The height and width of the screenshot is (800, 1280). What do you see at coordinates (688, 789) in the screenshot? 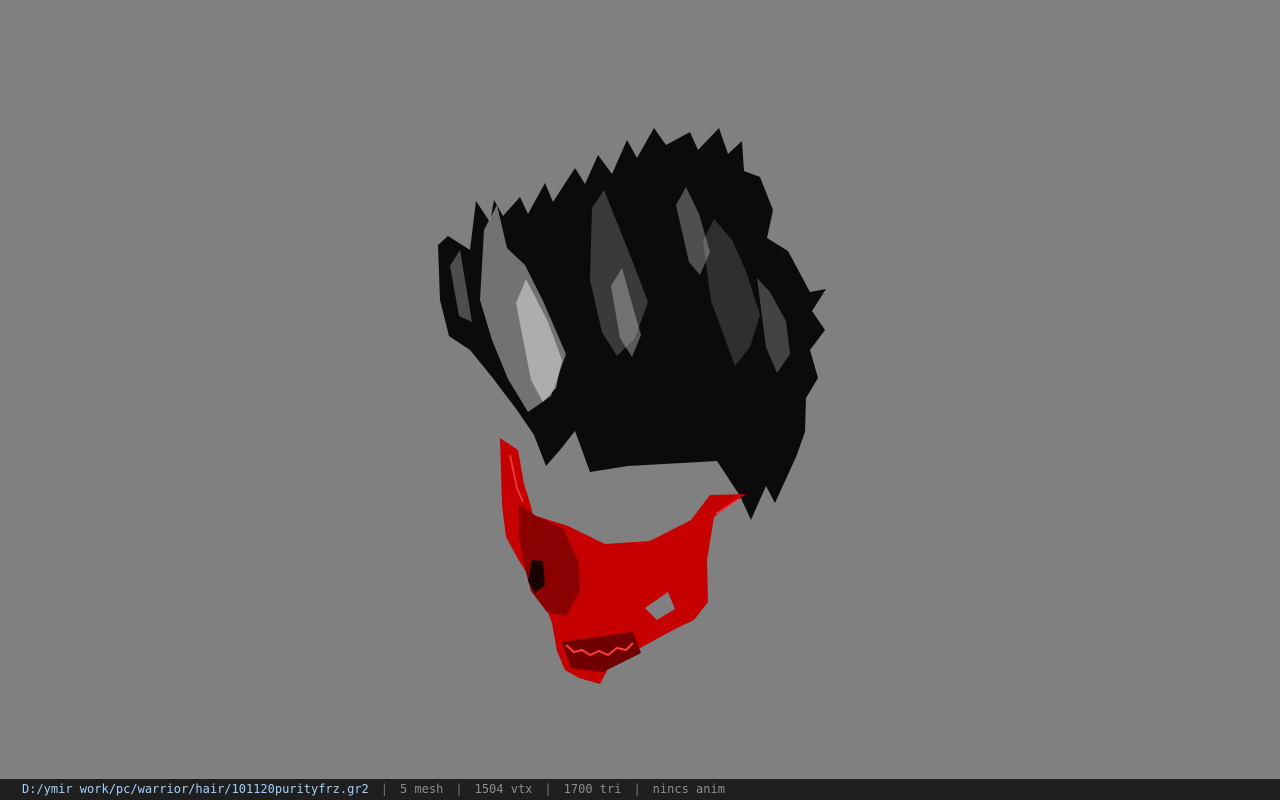
I see `animation-status: nincs anim` at bounding box center [688, 789].